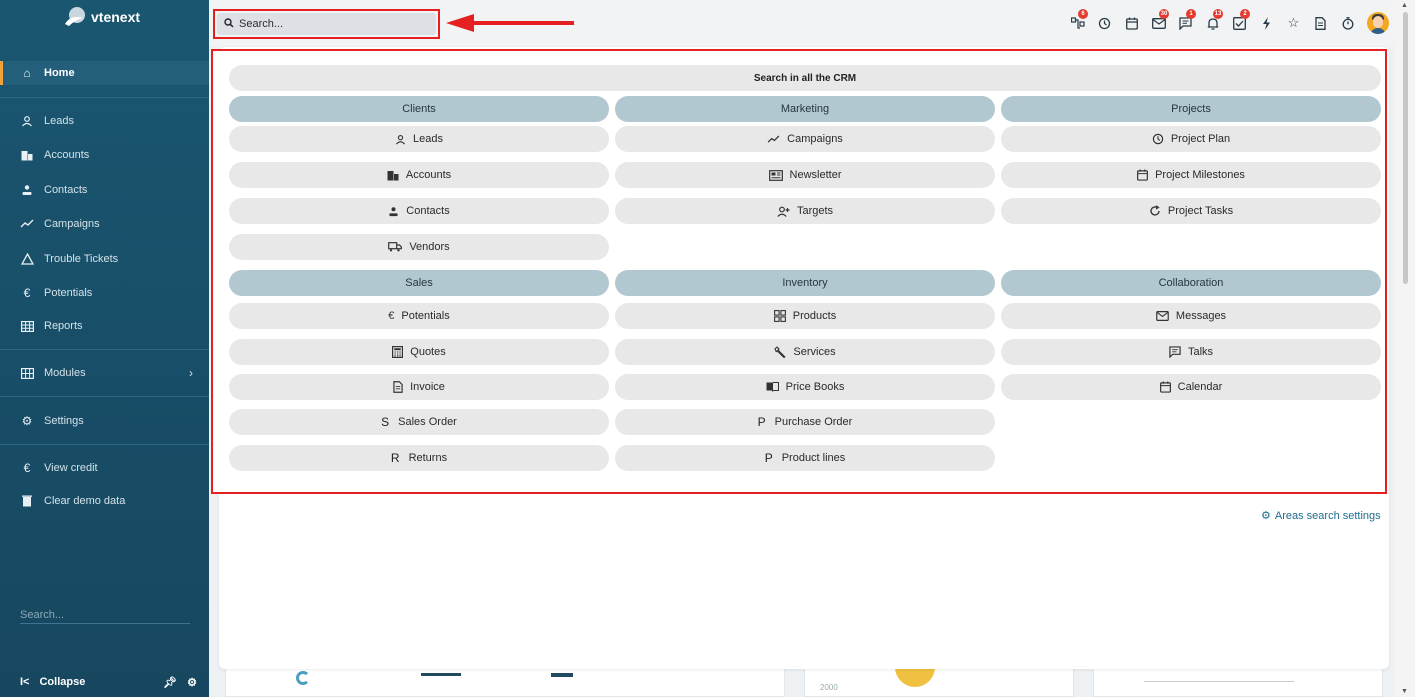 This screenshot has width=1415, height=697. What do you see at coordinates (400, 139) in the screenshot?
I see `user-icon` at bounding box center [400, 139].